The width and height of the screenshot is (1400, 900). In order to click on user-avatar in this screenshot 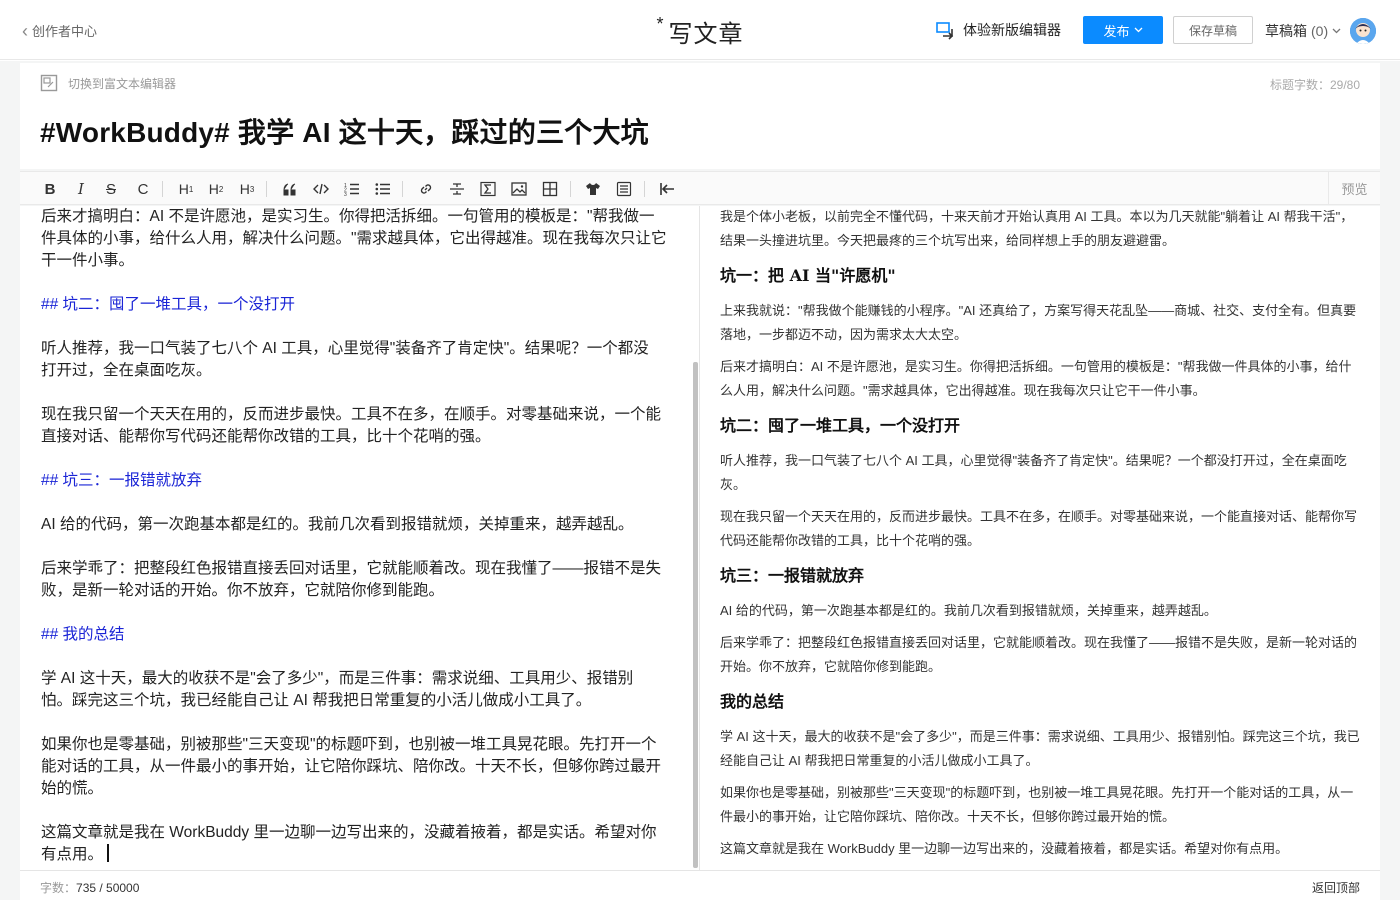, I will do `click(1363, 31)`.